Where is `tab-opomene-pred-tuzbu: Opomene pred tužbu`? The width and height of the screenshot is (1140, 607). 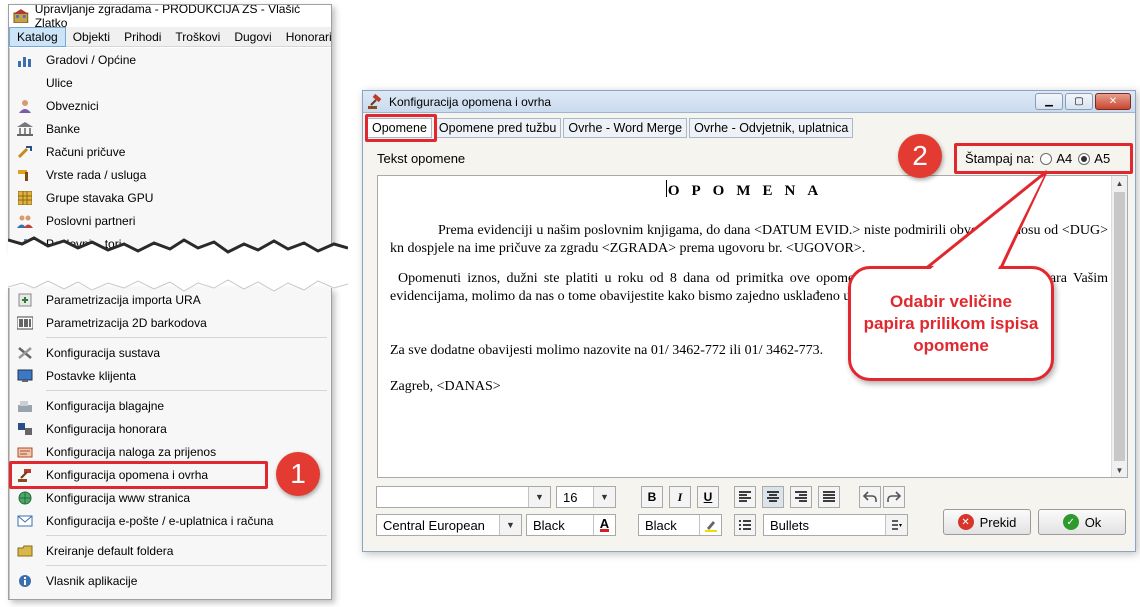
tab-opomene-pred-tuzbu: Opomene pred tužbu is located at coordinates (497, 128).